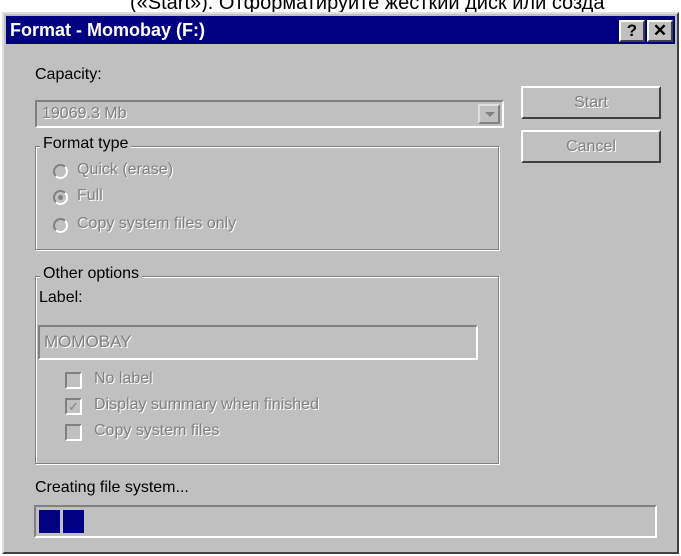  I want to click on volume-label-input: MOMOBAY, so click(258, 342).